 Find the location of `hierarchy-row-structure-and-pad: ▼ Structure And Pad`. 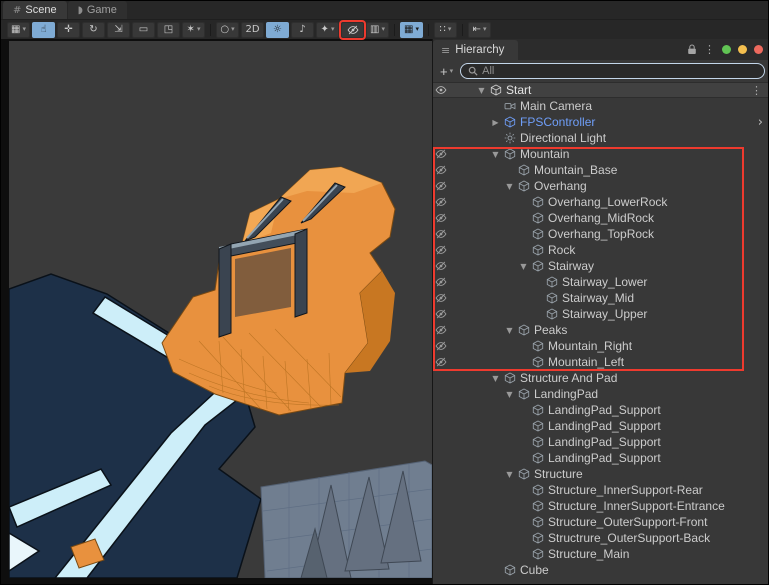

hierarchy-row-structure-and-pad: ▼ Structure And Pad is located at coordinates (600, 378).